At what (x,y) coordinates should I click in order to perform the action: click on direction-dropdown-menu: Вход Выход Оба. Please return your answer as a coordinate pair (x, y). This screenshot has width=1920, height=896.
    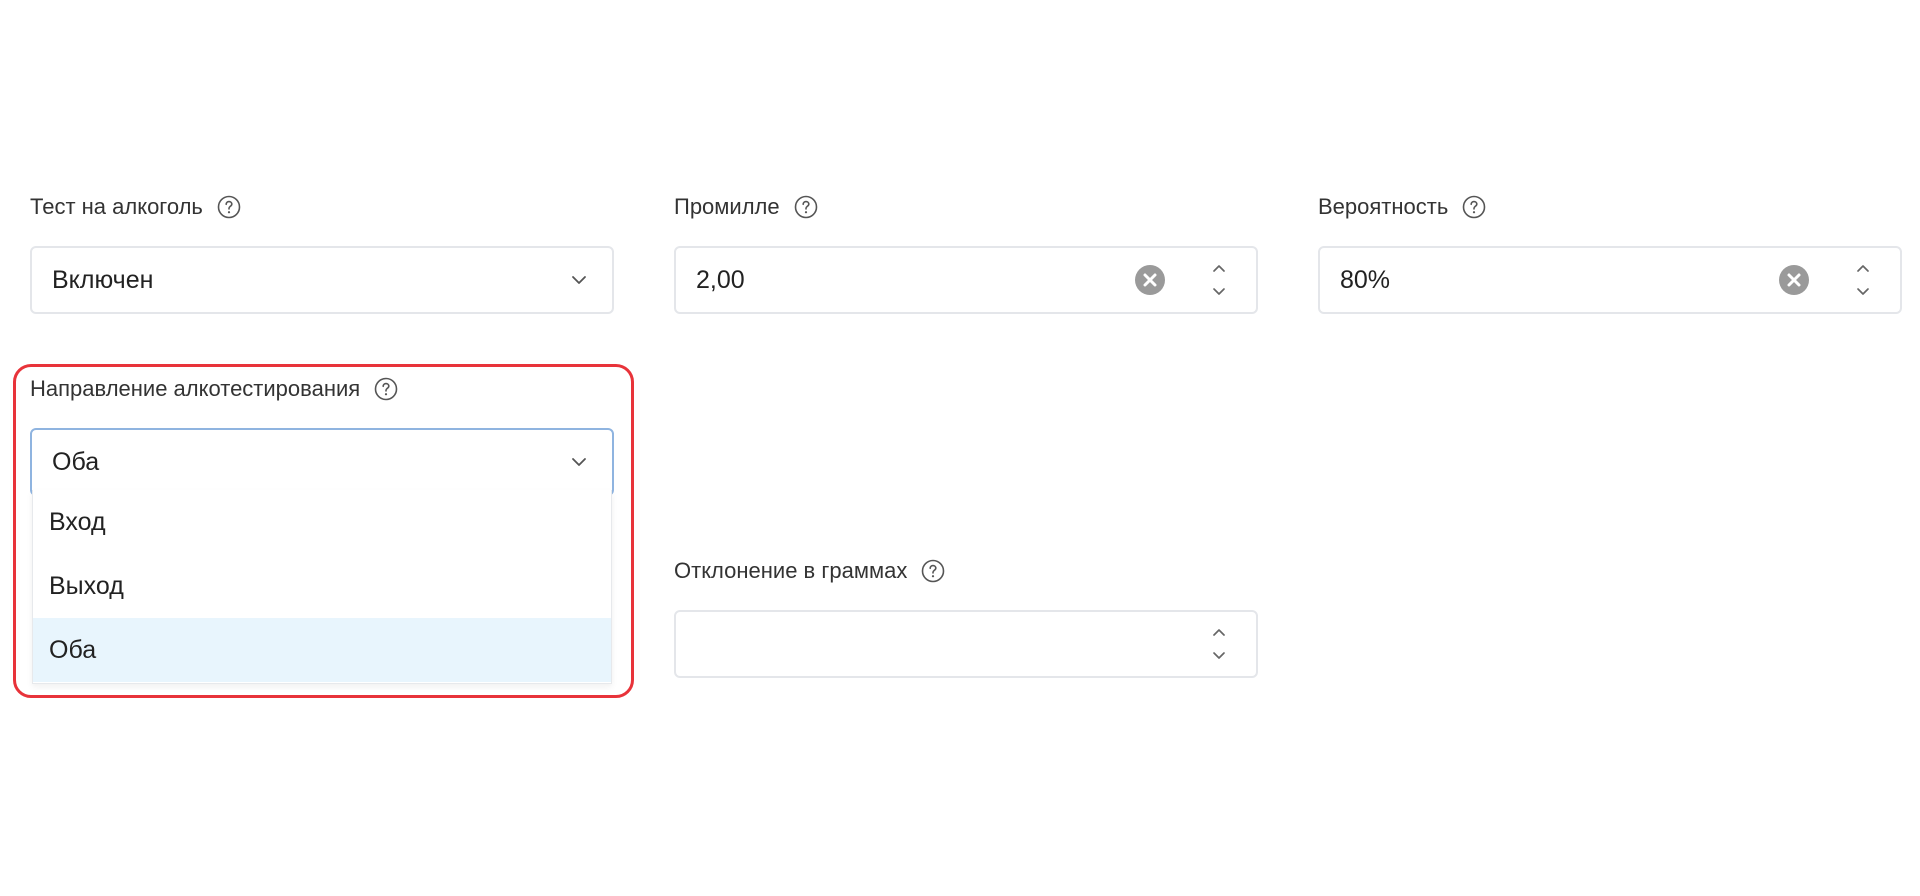
    Looking at the image, I should click on (322, 587).